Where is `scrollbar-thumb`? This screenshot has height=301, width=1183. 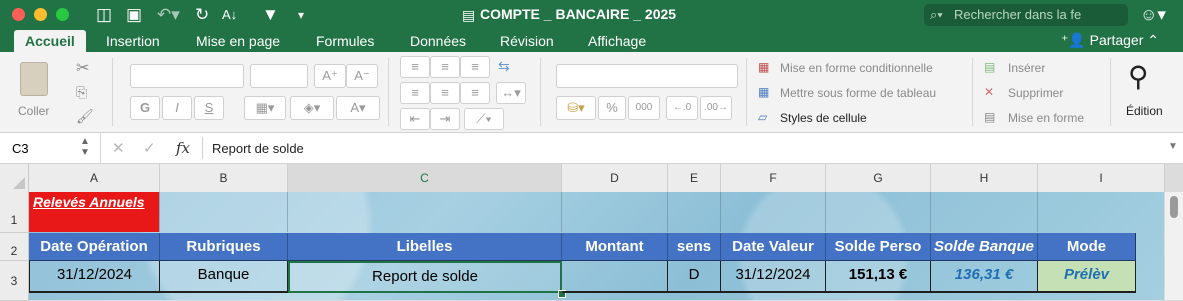 scrollbar-thumb is located at coordinates (1174, 207).